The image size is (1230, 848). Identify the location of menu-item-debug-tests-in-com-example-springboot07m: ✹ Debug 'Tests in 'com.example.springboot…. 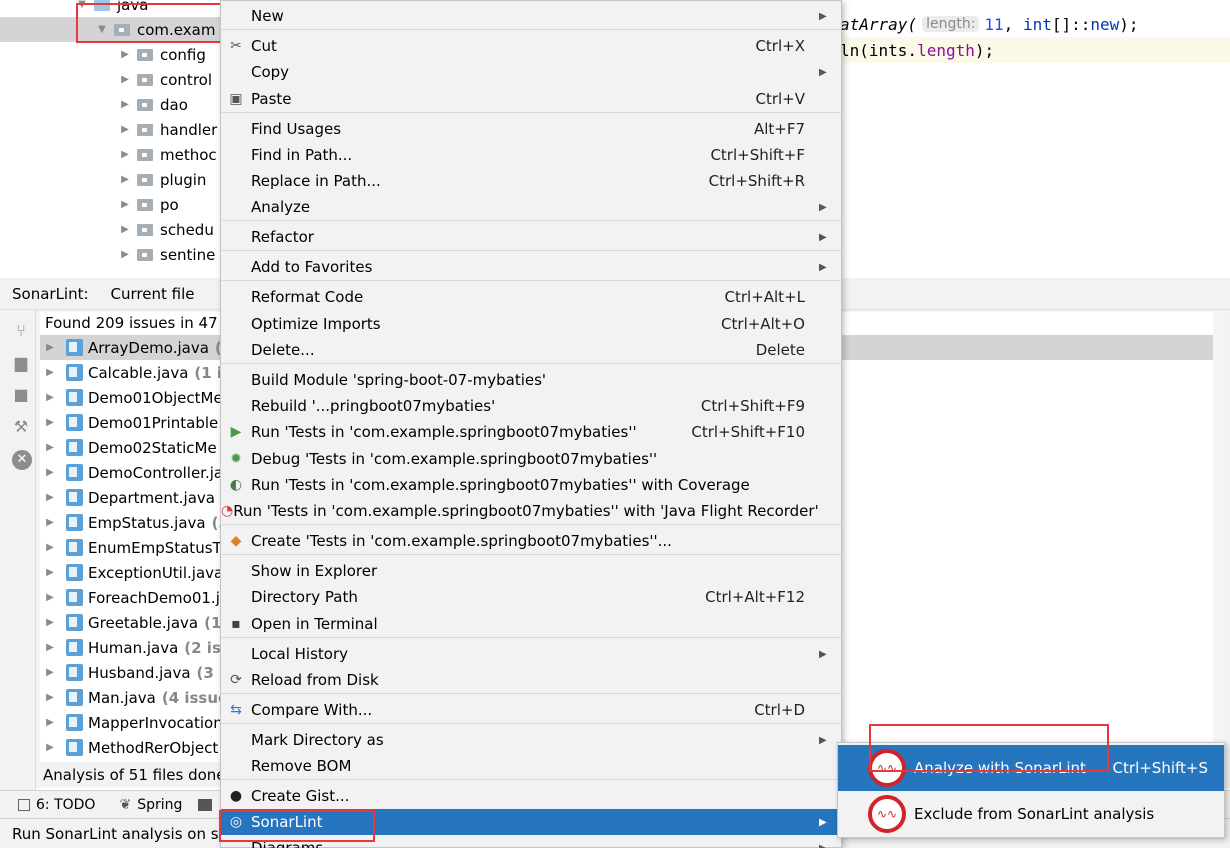
(531, 459).